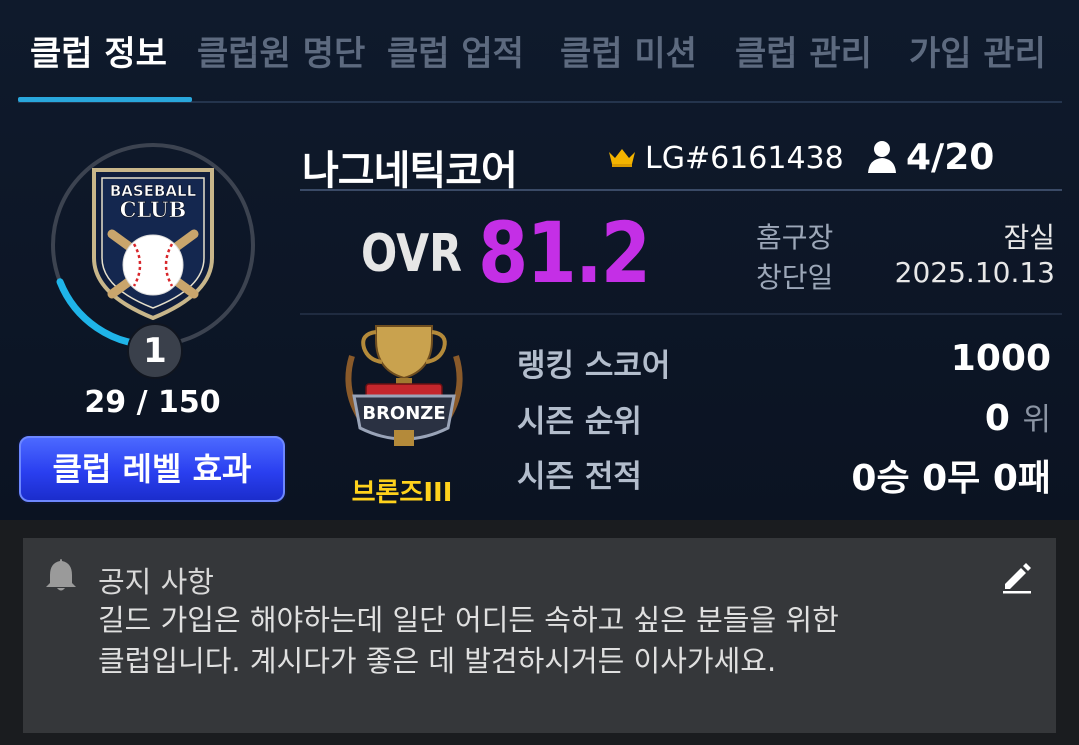  Describe the element at coordinates (1036, 420) in the screenshot. I see `season-rank-unit: 위` at that location.